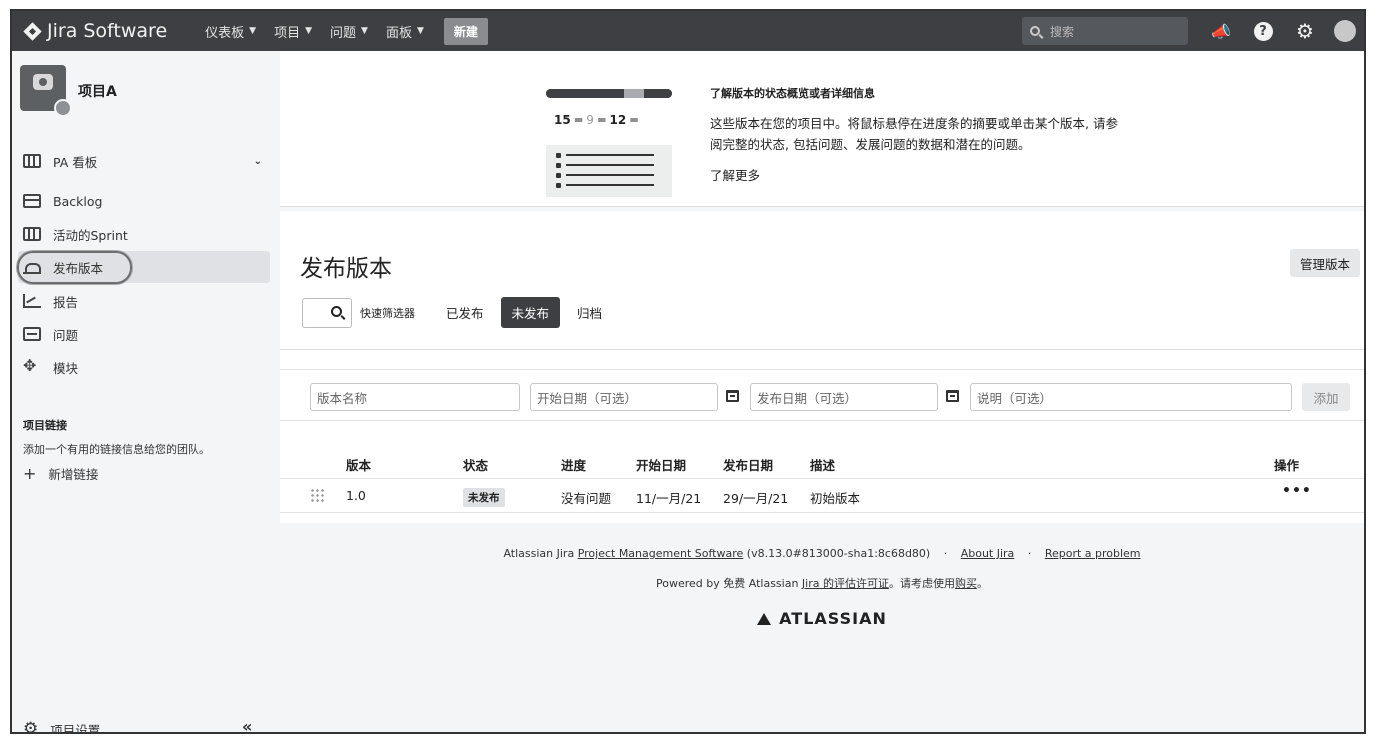  What do you see at coordinates (258, 161) in the screenshot?
I see `chevron-down-icon: ⌄` at bounding box center [258, 161].